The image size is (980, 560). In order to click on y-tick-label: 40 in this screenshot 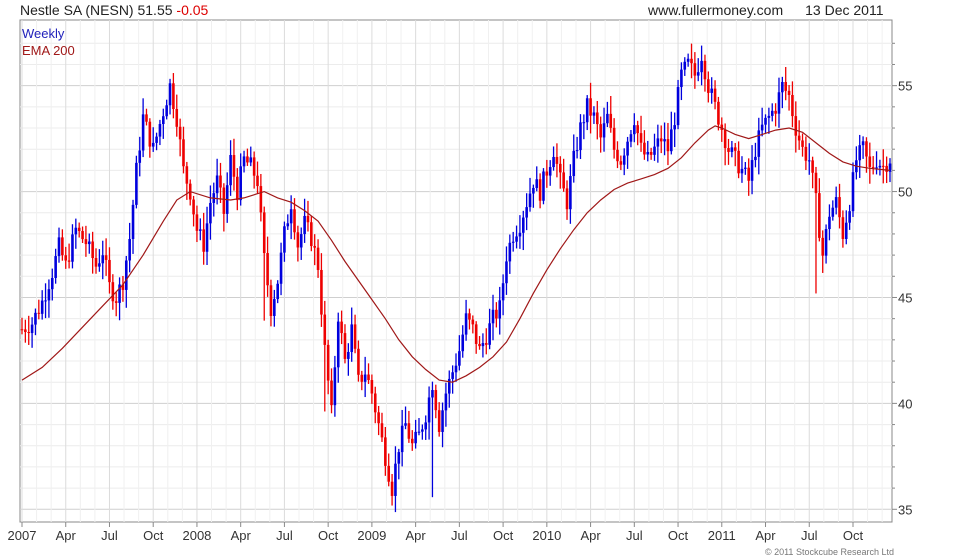, I will do `click(905, 403)`.